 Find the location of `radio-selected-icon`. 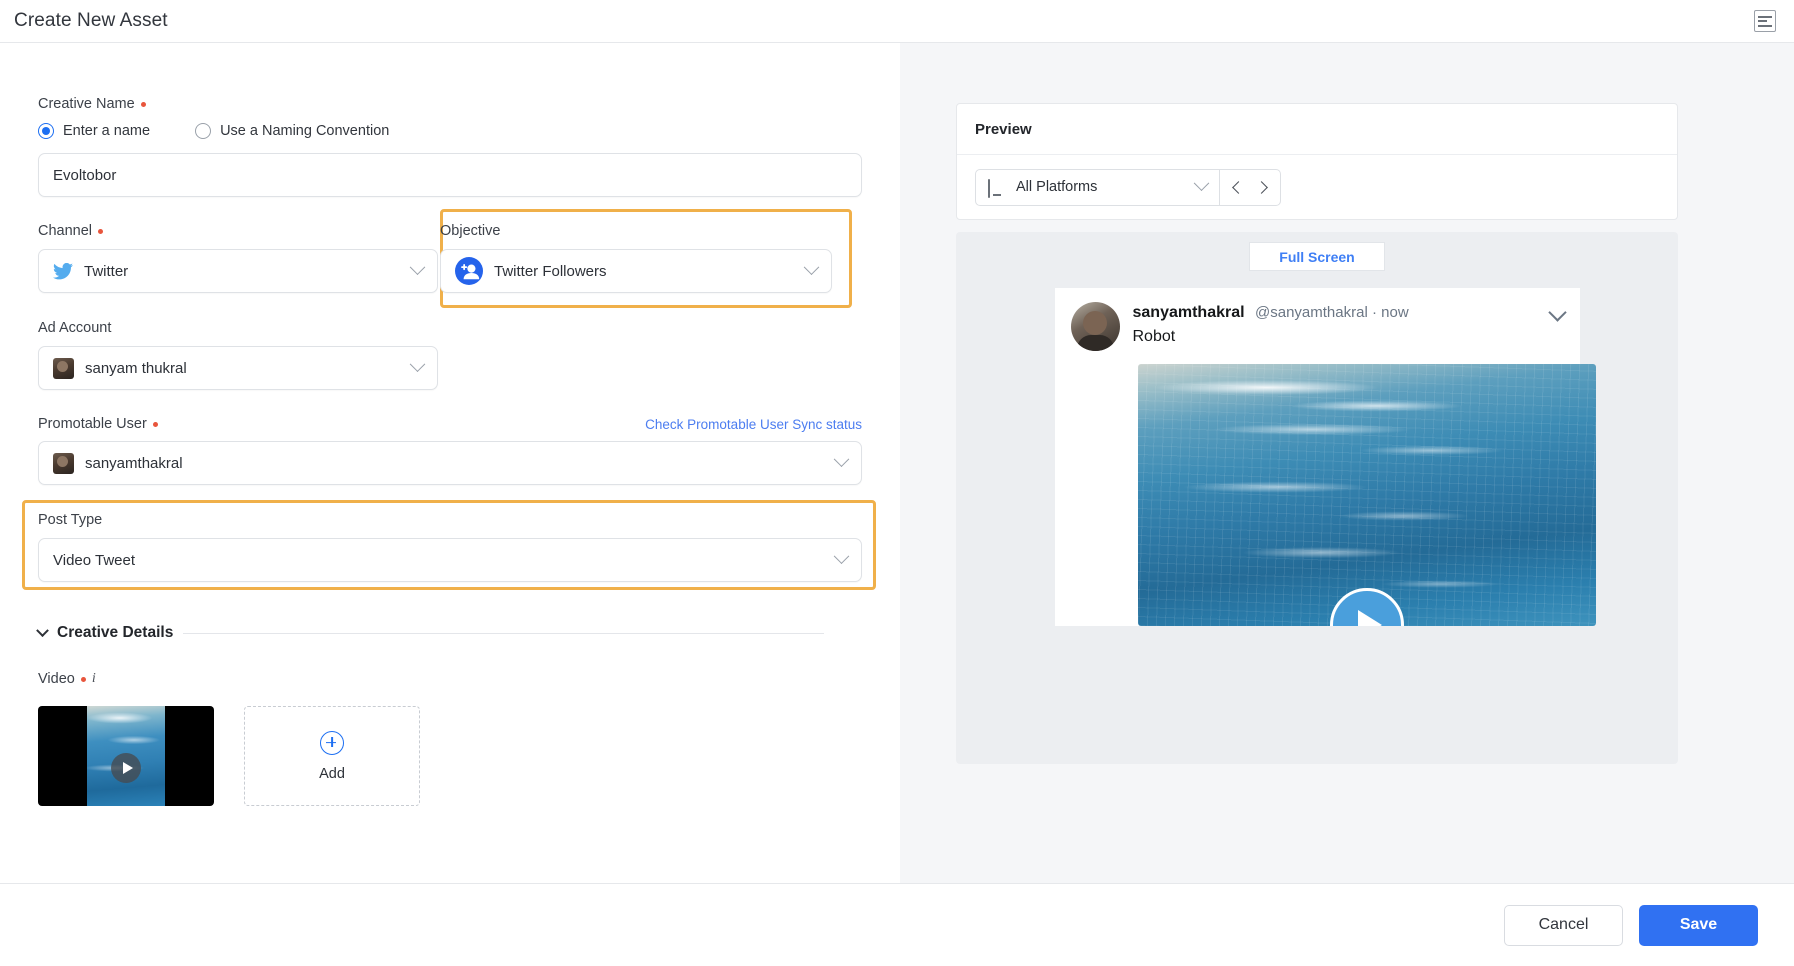

radio-selected-icon is located at coordinates (46, 131).